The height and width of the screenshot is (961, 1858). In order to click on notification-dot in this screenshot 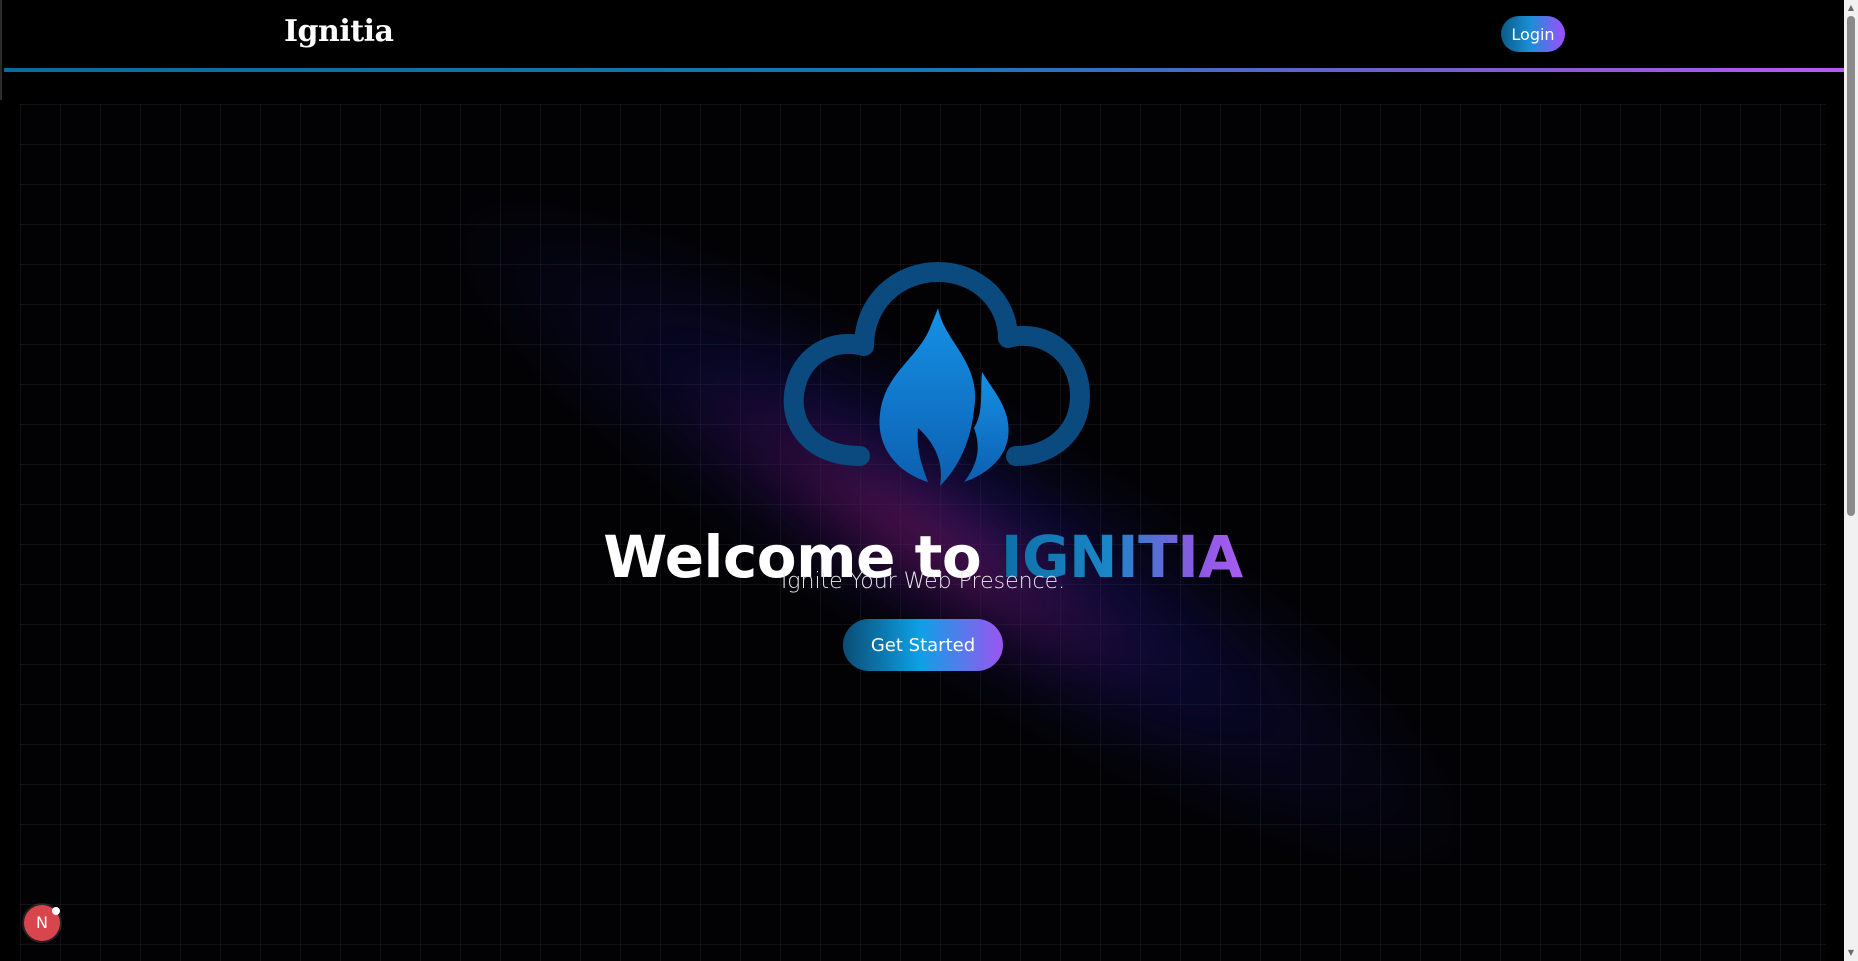, I will do `click(56, 911)`.